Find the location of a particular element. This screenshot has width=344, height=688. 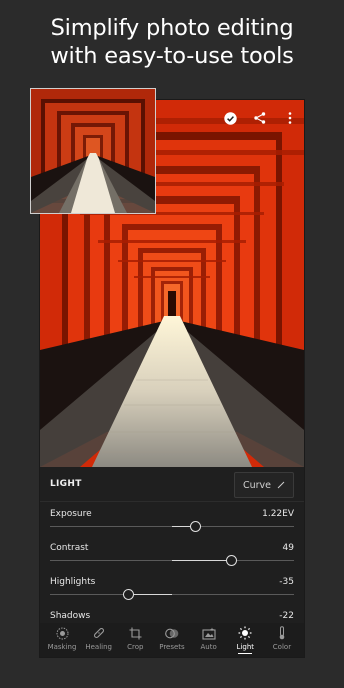

tool-presets: Presets is located at coordinates (172, 640).